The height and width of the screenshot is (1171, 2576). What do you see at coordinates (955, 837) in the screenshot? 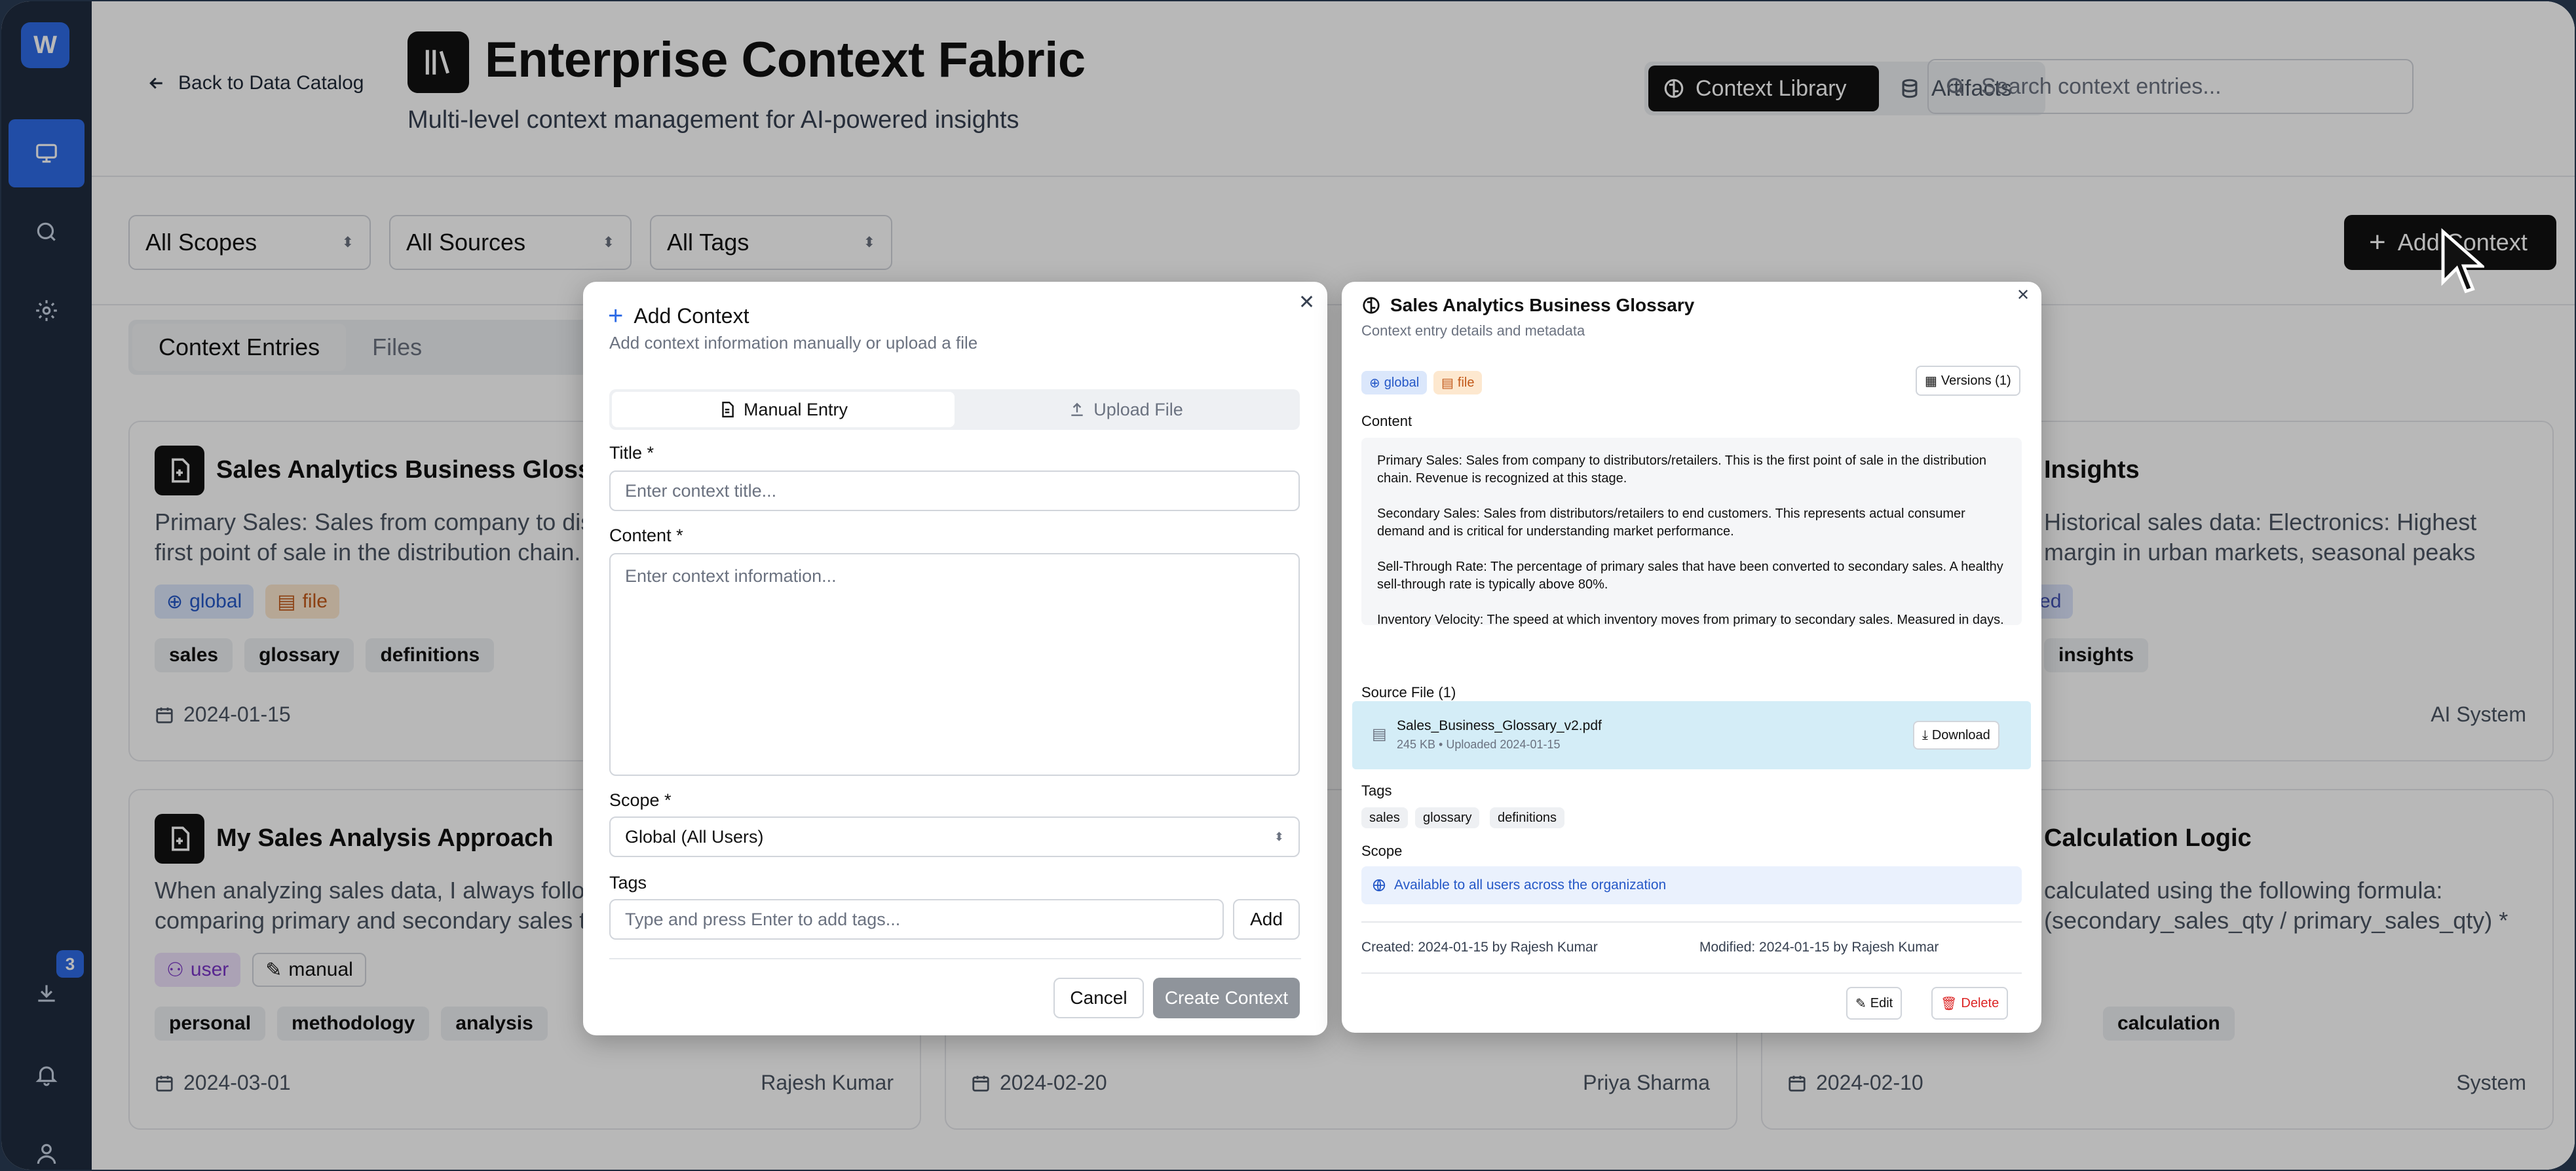
I see `scope-select: Global (All Users) ⬍` at bounding box center [955, 837].